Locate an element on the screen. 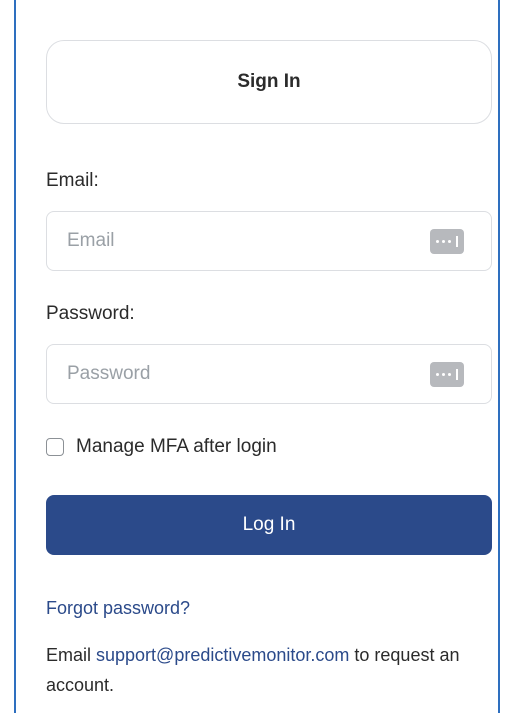 Image resolution: width=514 pixels, height=713 pixels. request-prefix: Email is located at coordinates (71, 655).